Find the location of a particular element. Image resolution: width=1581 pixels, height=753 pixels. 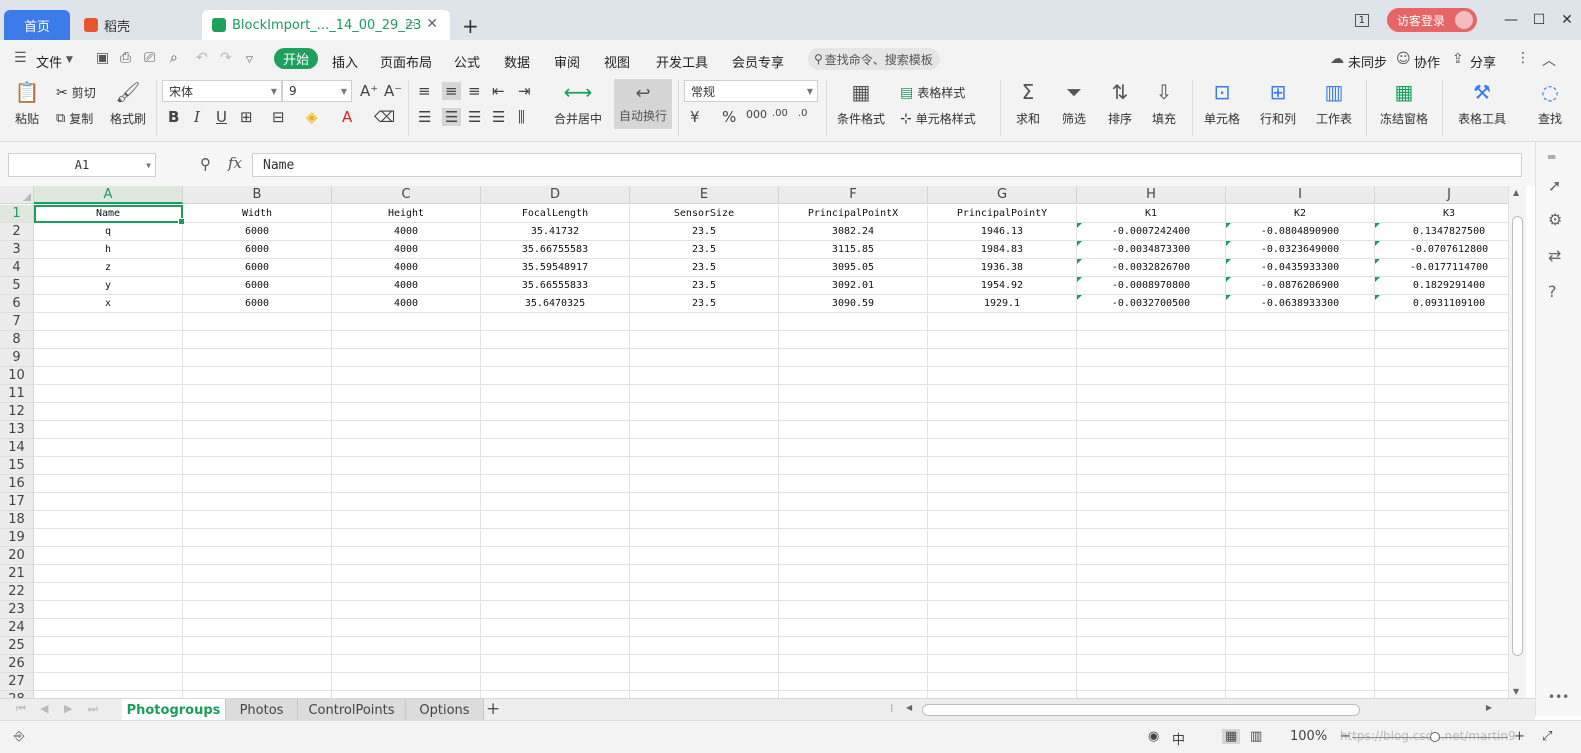

cell-j7 is located at coordinates (1441, 322).